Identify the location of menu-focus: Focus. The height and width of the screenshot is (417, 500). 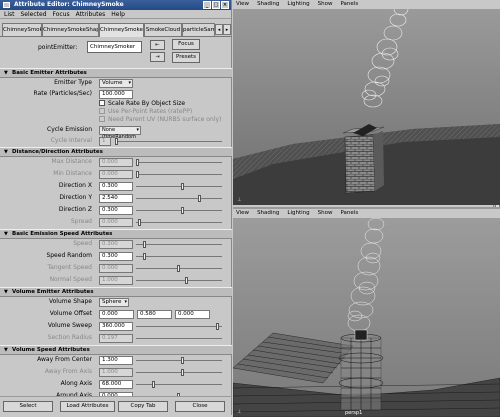
(61, 14).